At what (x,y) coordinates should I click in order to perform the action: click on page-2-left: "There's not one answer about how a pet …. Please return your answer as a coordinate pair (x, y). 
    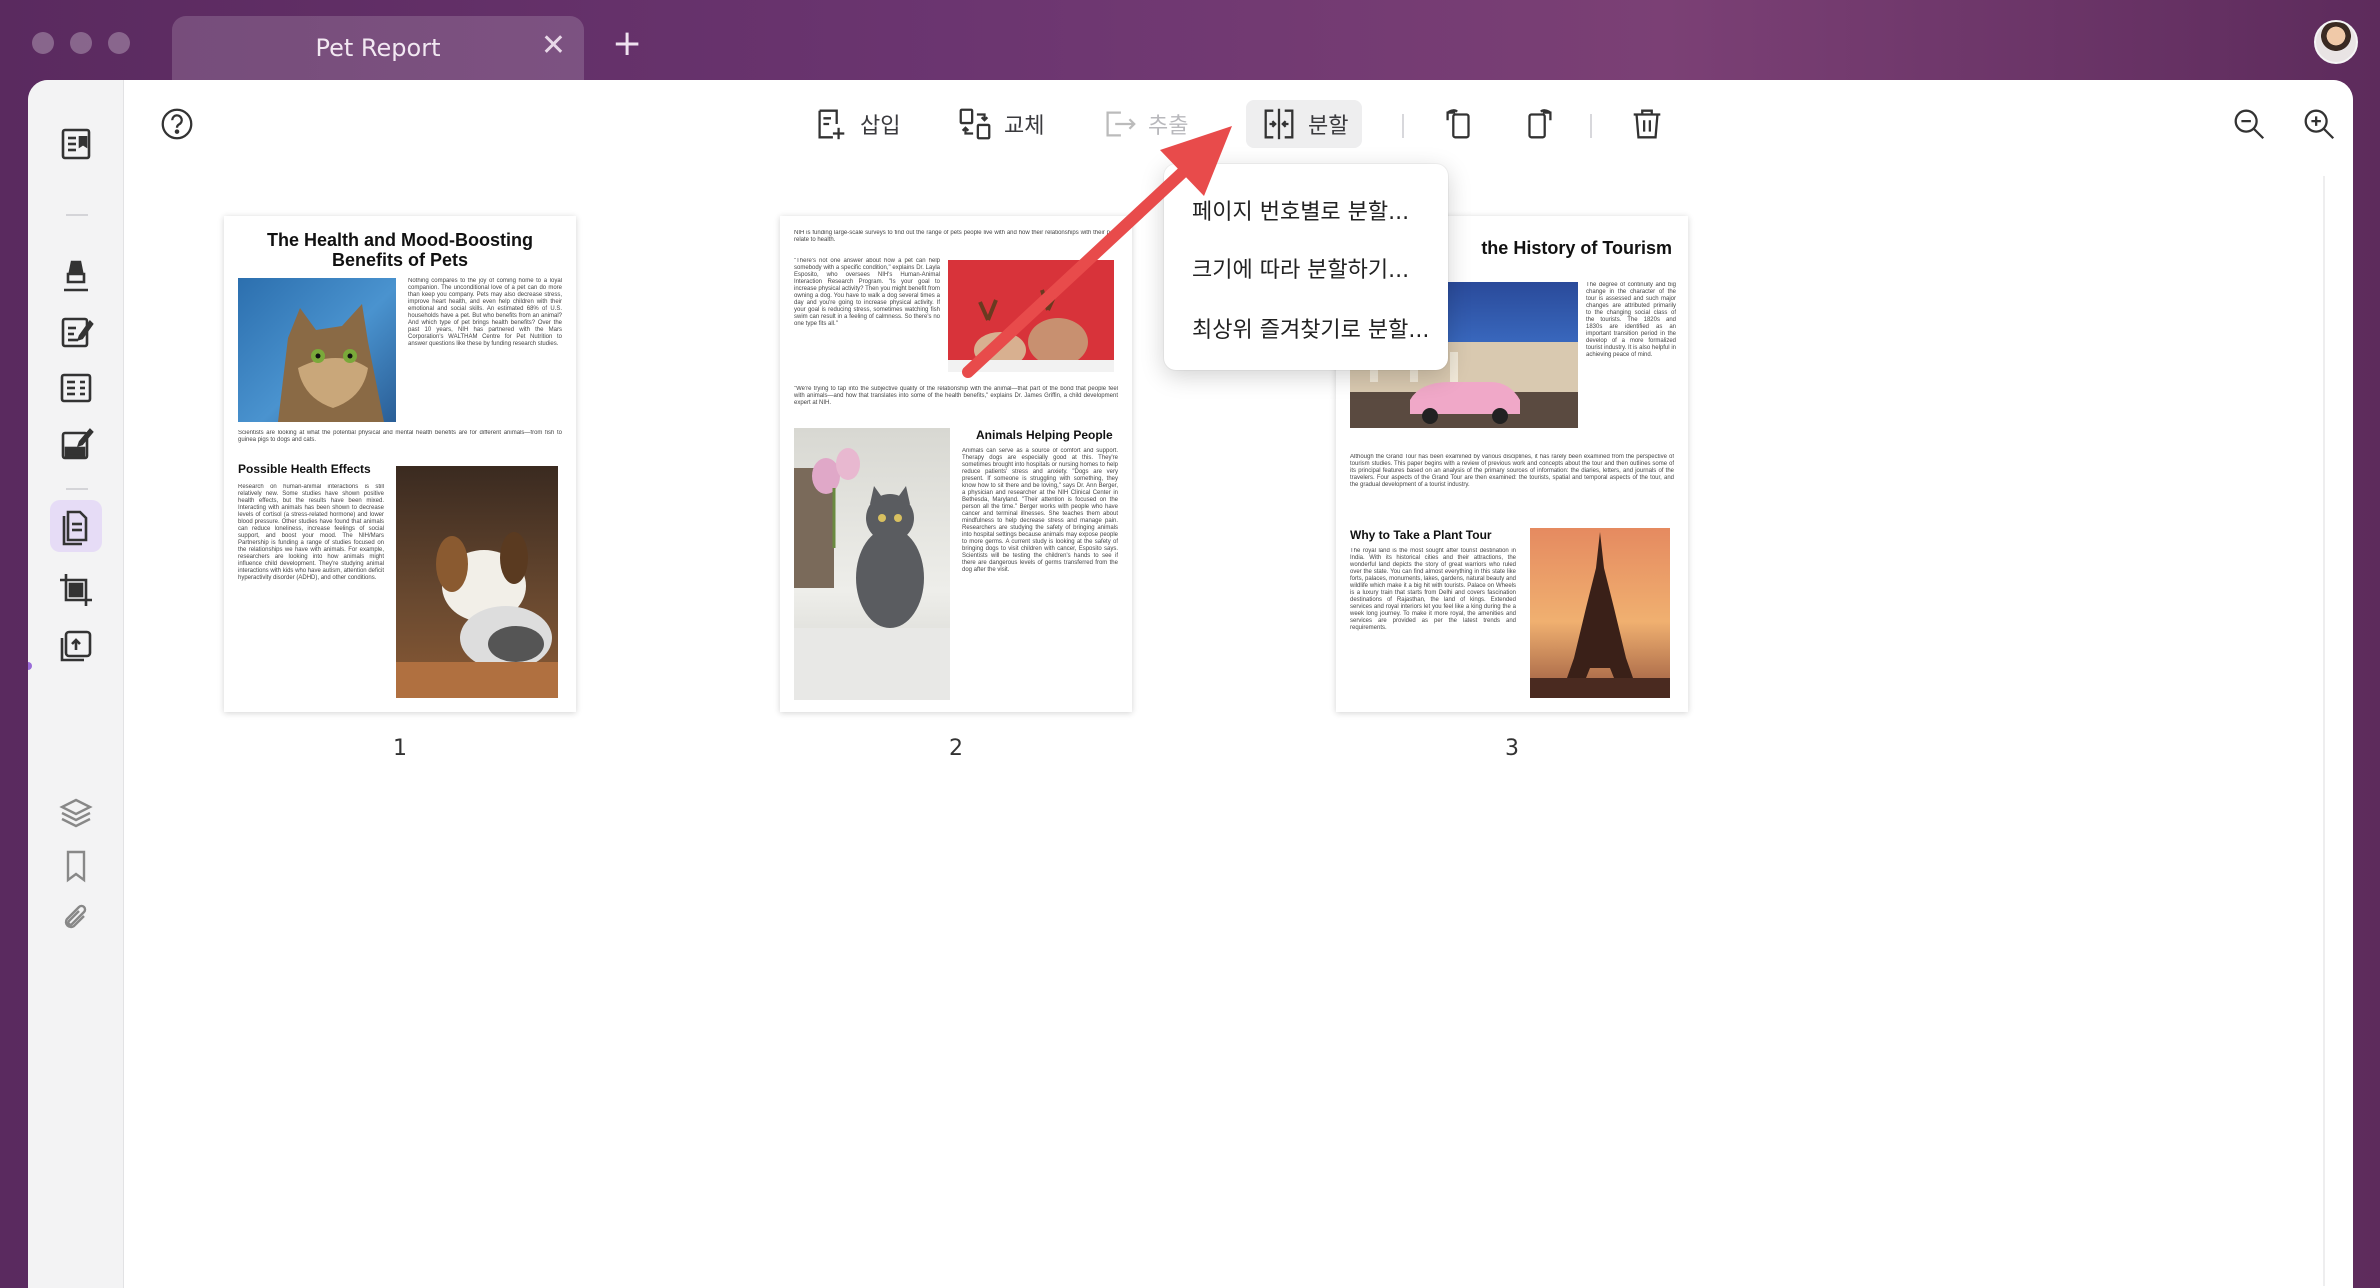
    Looking at the image, I should click on (867, 292).